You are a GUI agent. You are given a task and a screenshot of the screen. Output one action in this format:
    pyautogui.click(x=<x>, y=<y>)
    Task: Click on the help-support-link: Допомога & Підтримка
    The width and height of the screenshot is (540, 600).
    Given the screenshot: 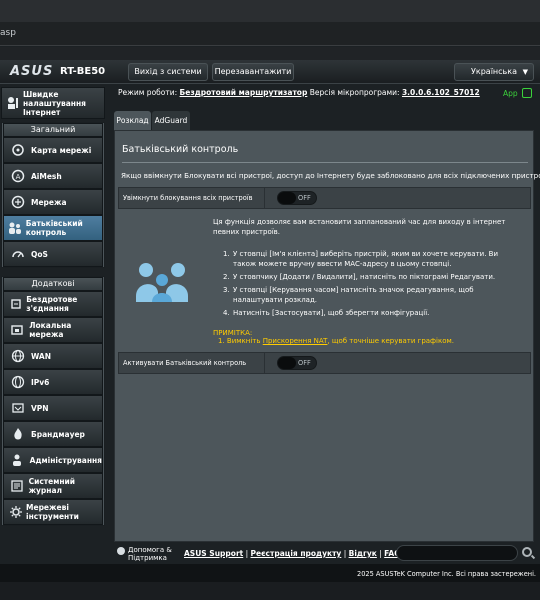 What is the action you would take?
    pyautogui.click(x=144, y=554)
    